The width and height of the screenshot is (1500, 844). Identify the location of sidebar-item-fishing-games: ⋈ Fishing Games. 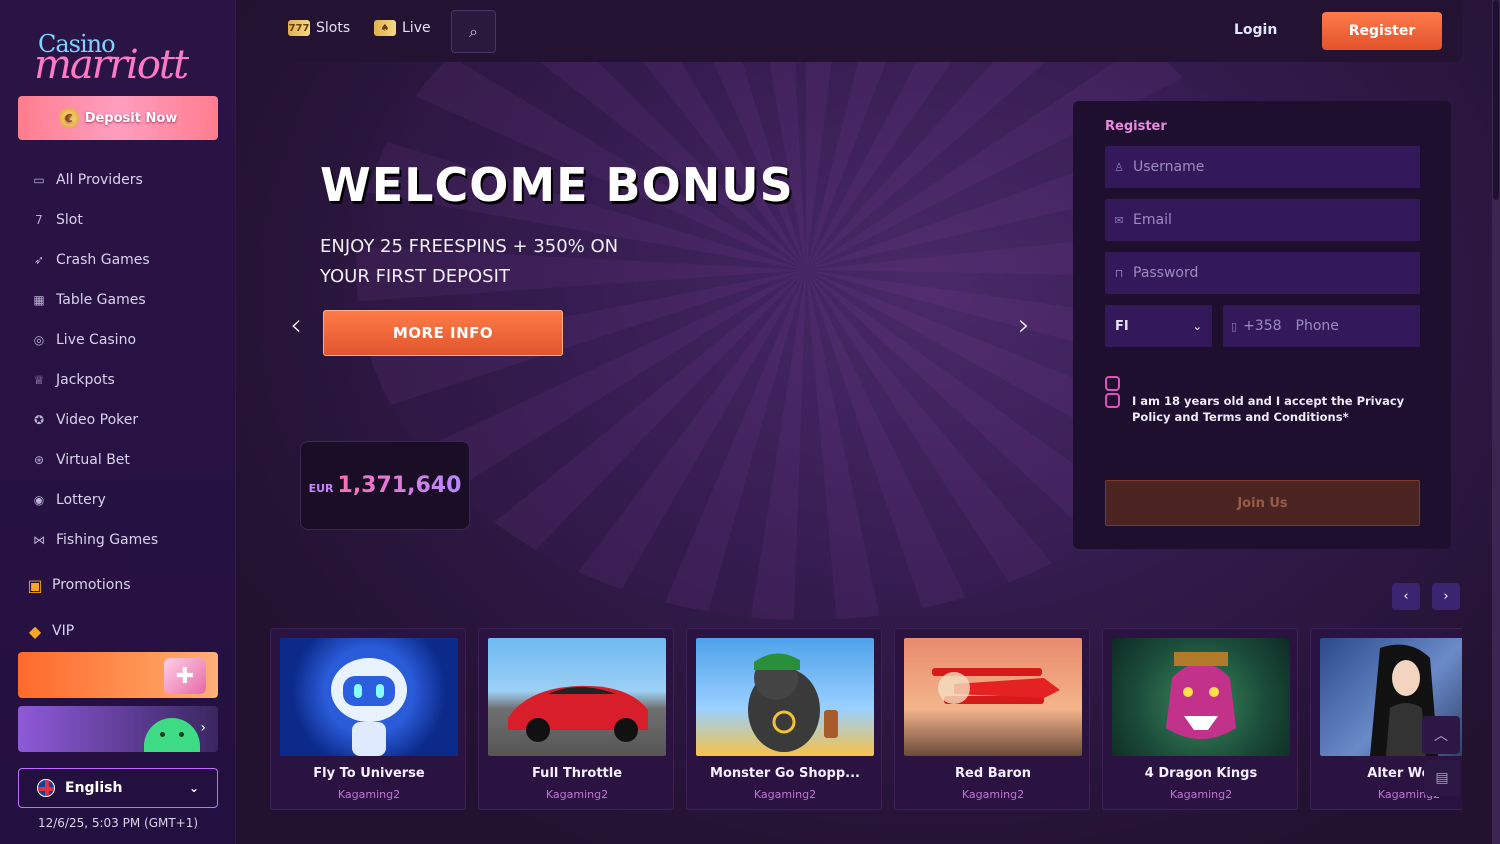
(130, 540).